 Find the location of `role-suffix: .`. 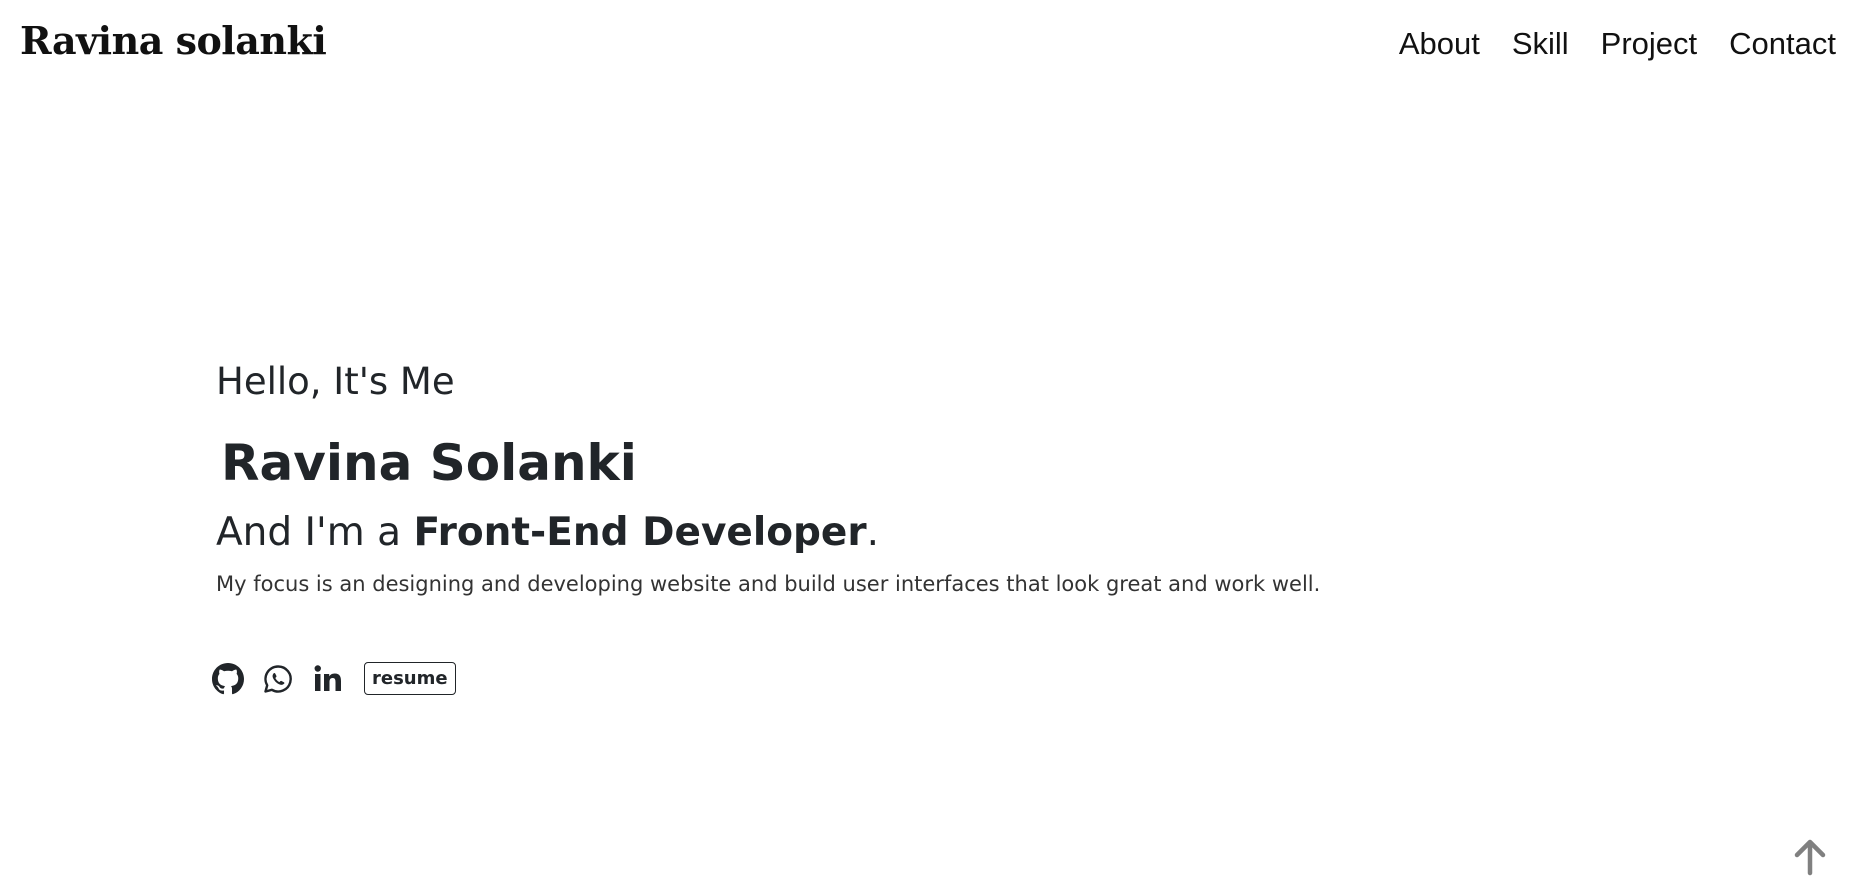

role-suffix: . is located at coordinates (873, 532).